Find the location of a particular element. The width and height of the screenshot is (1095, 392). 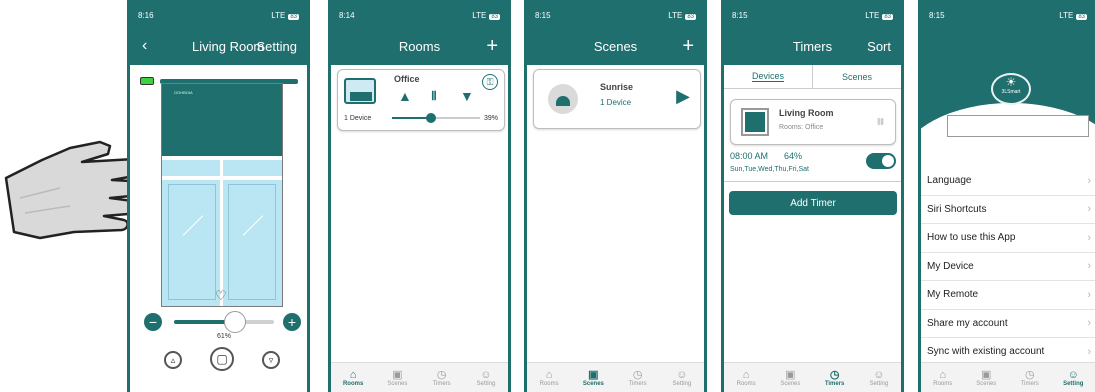

menu-label: Siri Shortcuts is located at coordinates (957, 209).